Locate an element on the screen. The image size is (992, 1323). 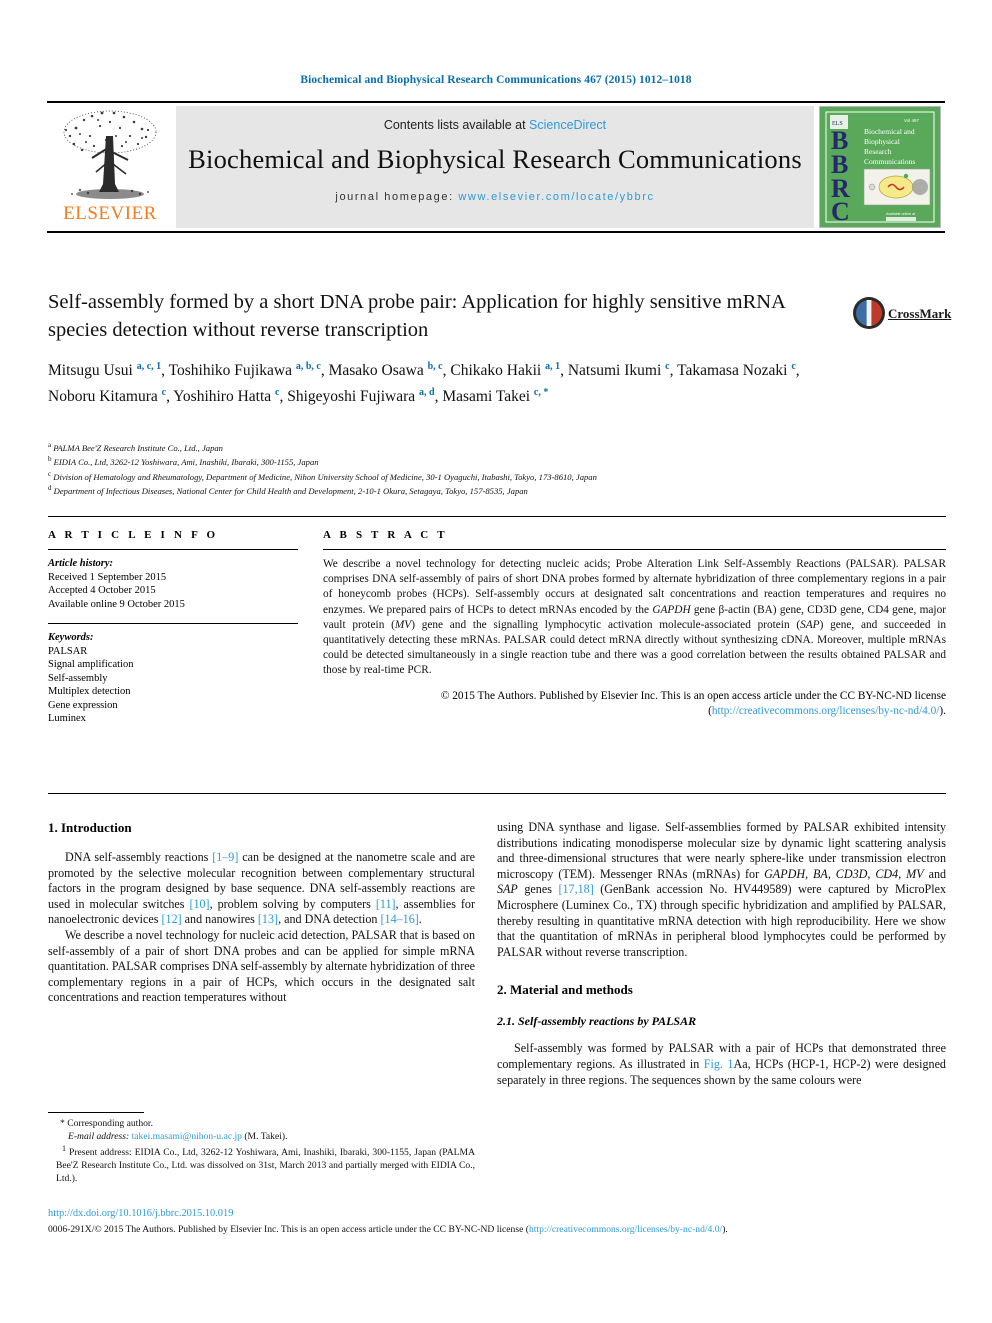
keyword-item: Multiplex detection is located at coordinates (89, 691).